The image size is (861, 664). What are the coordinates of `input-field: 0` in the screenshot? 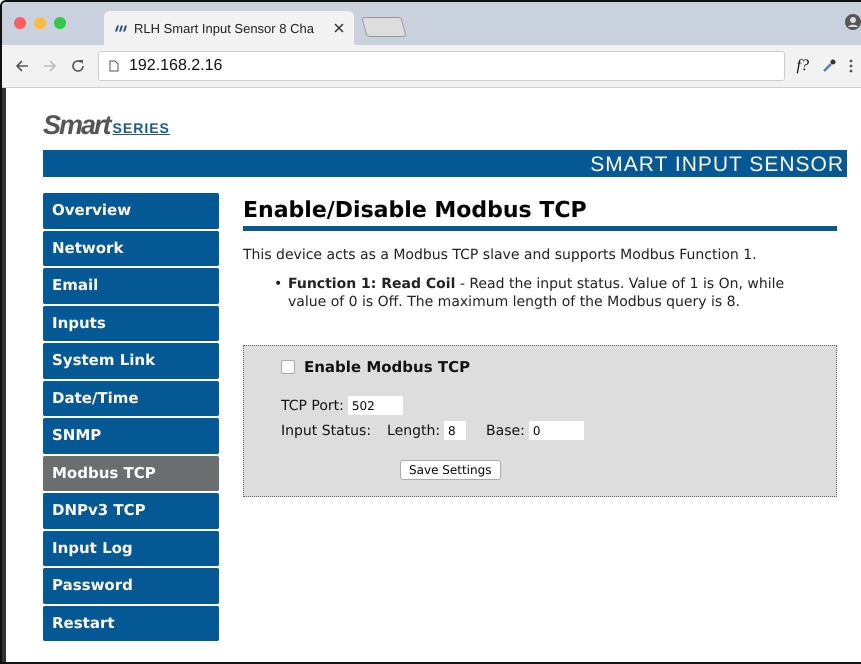 It's located at (556, 430).